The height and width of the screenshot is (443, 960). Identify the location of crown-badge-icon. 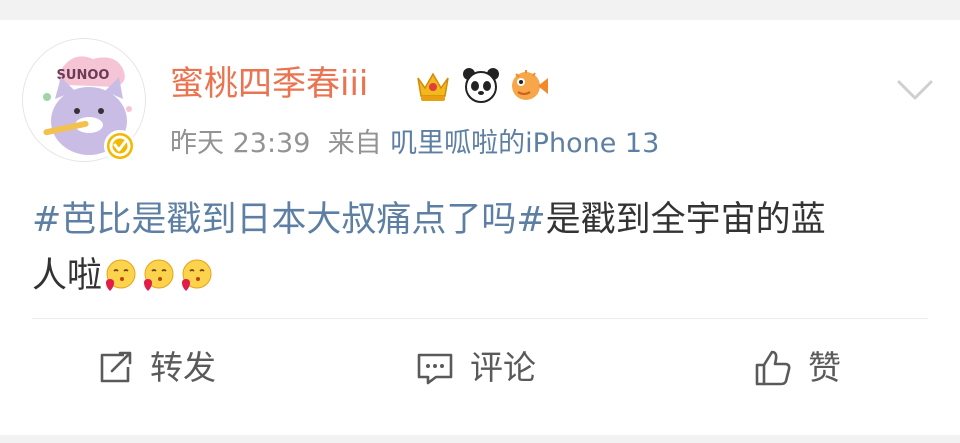
(433, 85).